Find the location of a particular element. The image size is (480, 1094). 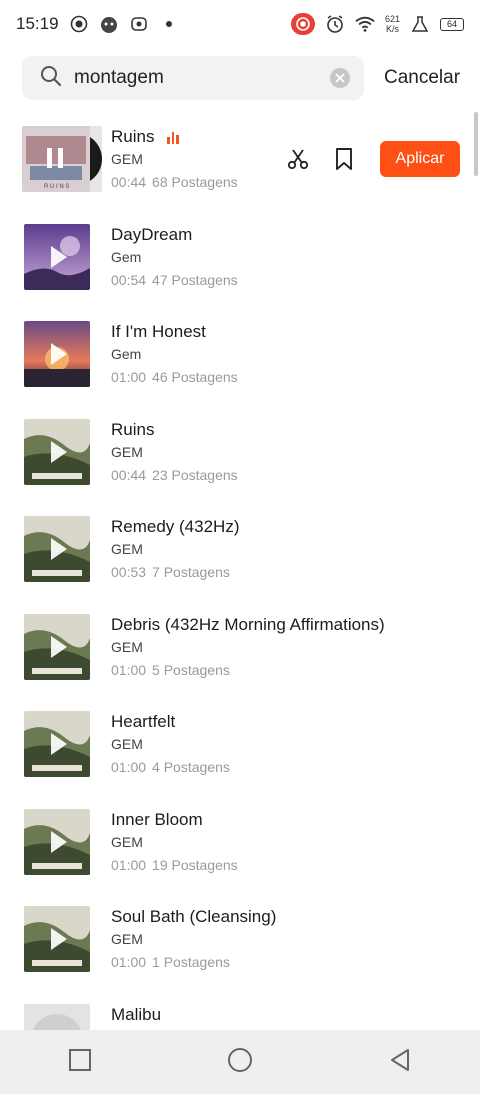

track-meta: 01:00 4 Postagens is located at coordinates (170, 767).